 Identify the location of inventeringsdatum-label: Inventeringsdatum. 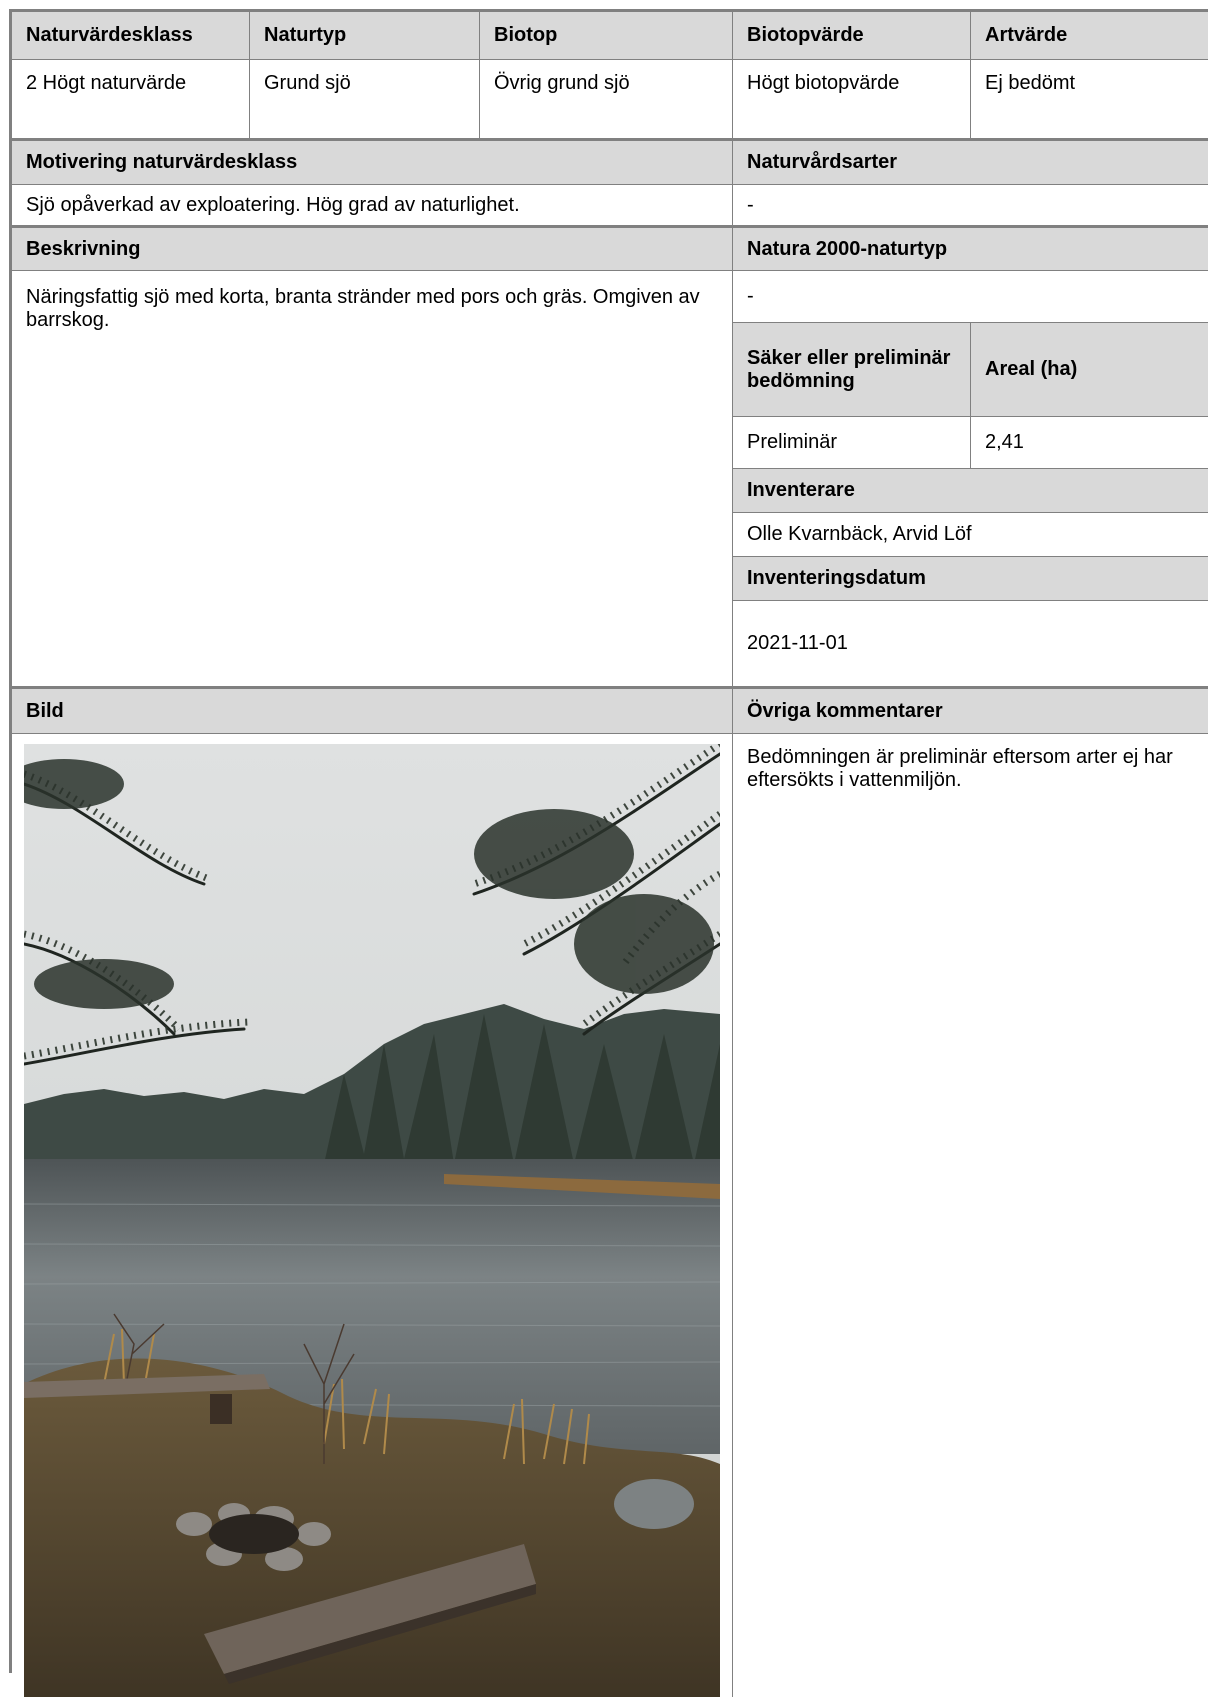
(970, 579).